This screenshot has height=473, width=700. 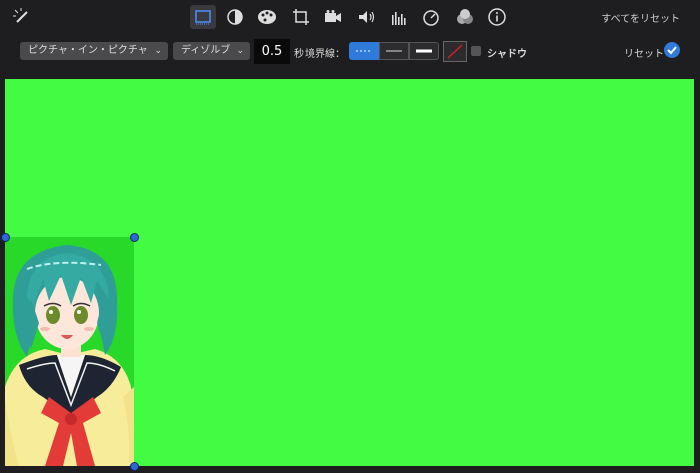 What do you see at coordinates (333, 17) in the screenshot?
I see `camera-icon` at bounding box center [333, 17].